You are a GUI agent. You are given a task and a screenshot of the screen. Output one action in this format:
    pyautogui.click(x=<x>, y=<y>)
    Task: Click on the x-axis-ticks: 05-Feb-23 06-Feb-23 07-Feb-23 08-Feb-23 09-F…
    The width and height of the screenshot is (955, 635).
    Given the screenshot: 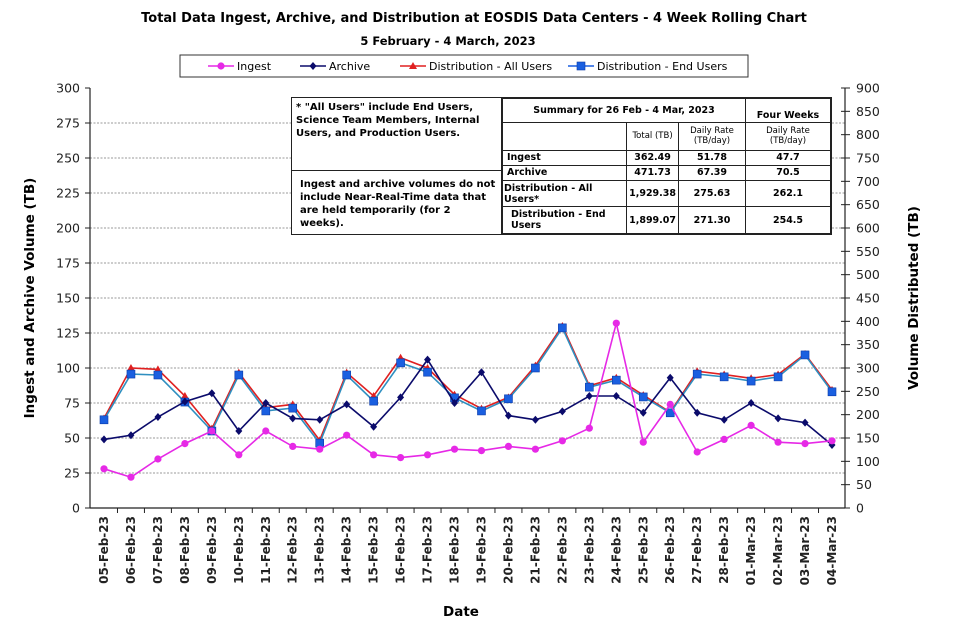 What is the action you would take?
    pyautogui.click(x=468, y=546)
    